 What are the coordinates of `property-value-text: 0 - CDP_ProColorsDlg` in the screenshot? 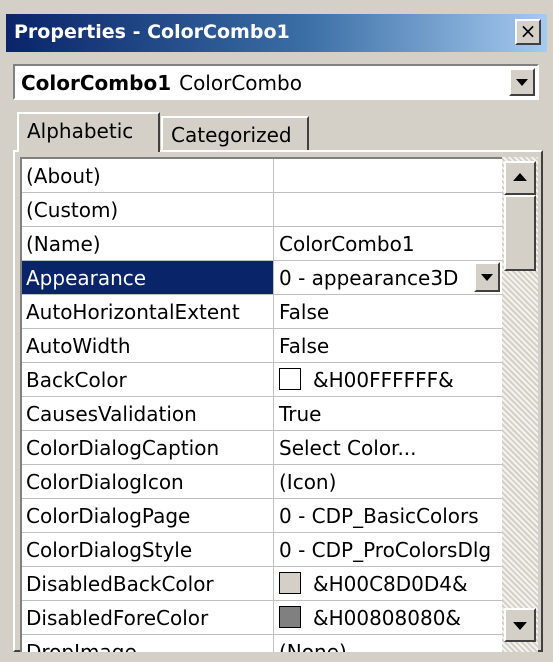 It's located at (385, 550).